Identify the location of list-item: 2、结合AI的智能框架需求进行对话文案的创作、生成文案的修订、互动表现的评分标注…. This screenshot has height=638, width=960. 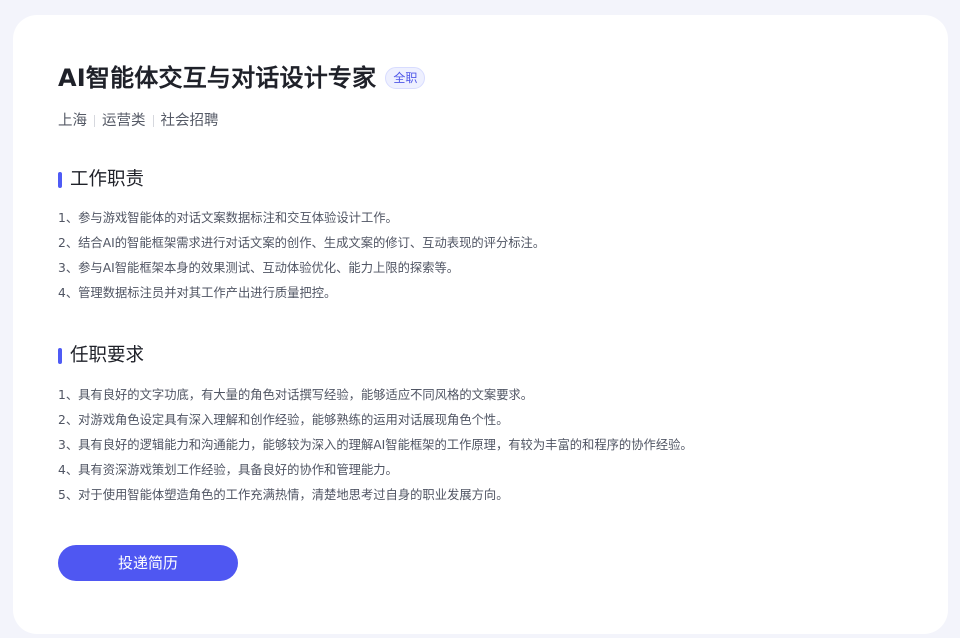
(302, 243).